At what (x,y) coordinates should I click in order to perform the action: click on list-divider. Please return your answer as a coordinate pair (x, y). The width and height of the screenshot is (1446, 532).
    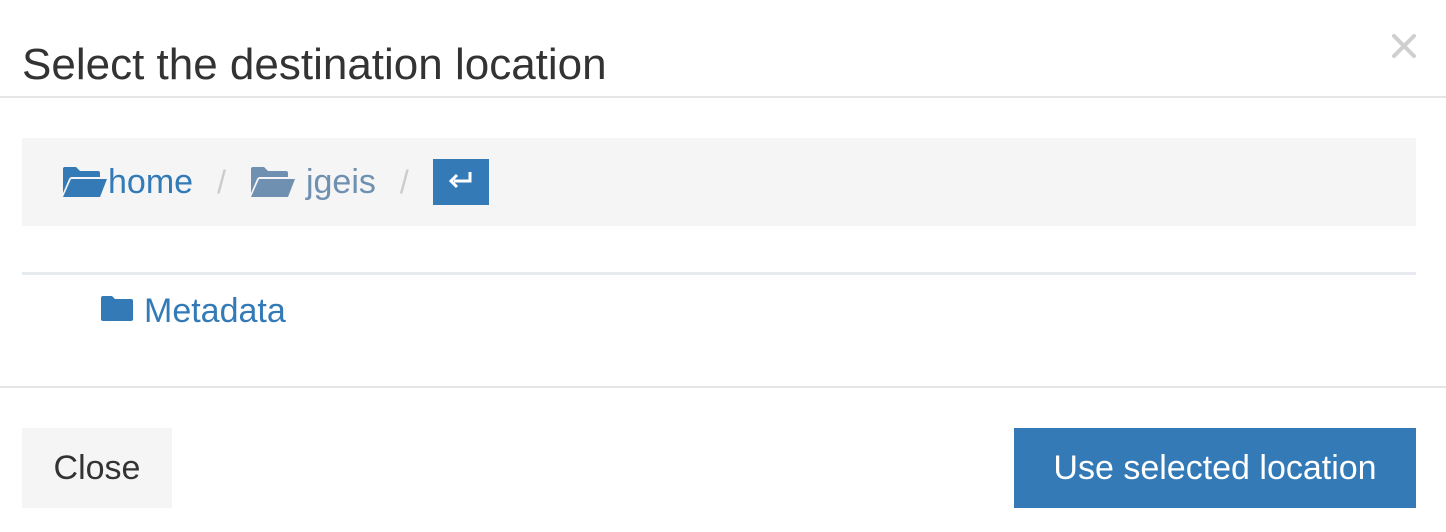
    Looking at the image, I should click on (719, 273).